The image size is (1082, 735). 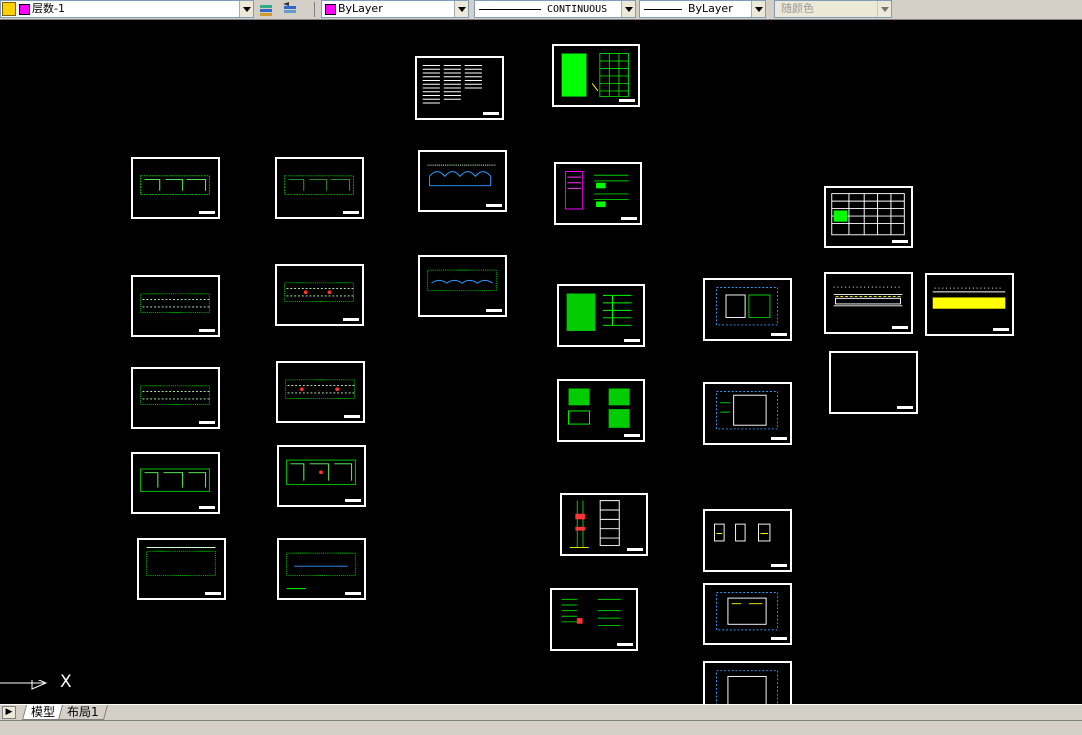 What do you see at coordinates (395, 9) in the screenshot?
I see `color-dropdown: ByLayer` at bounding box center [395, 9].